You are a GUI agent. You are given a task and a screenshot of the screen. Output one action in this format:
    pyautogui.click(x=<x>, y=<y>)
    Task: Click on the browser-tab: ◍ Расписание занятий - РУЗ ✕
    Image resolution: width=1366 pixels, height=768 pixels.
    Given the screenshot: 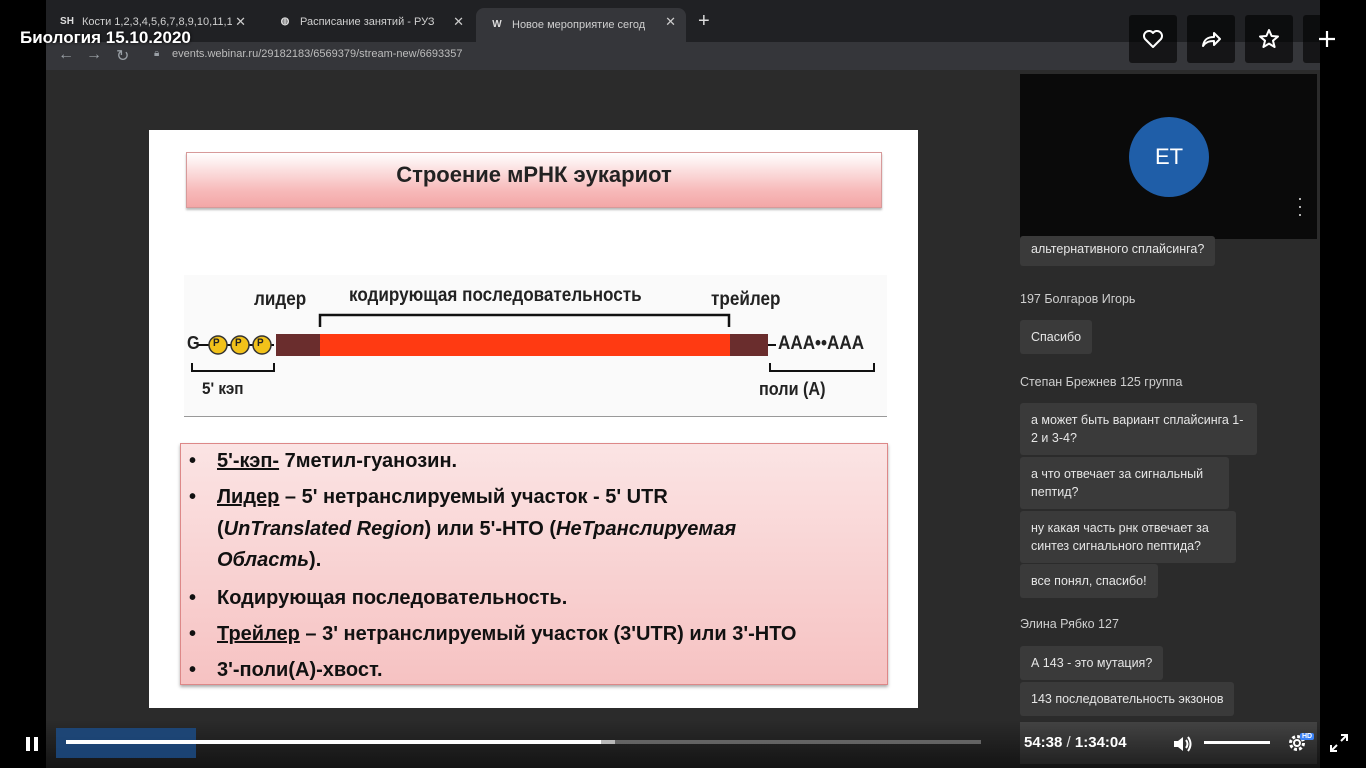 What is the action you would take?
    pyautogui.click(x=369, y=22)
    